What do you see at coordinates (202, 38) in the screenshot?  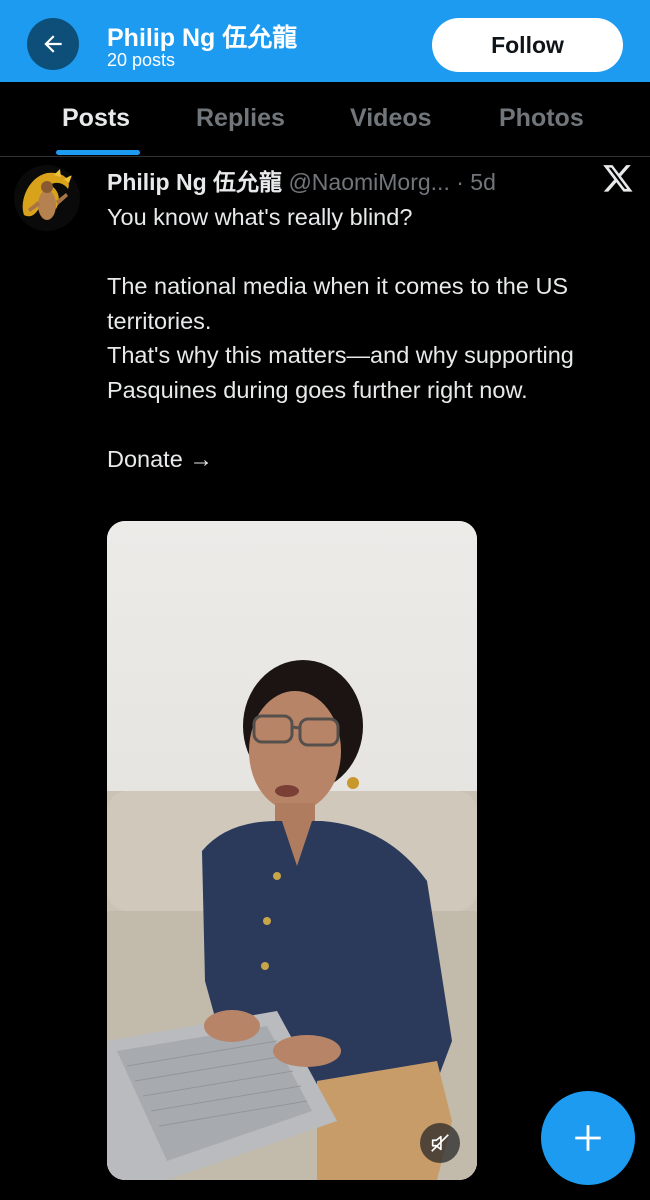 I see `profile-name: Philip Ng 伍允龍` at bounding box center [202, 38].